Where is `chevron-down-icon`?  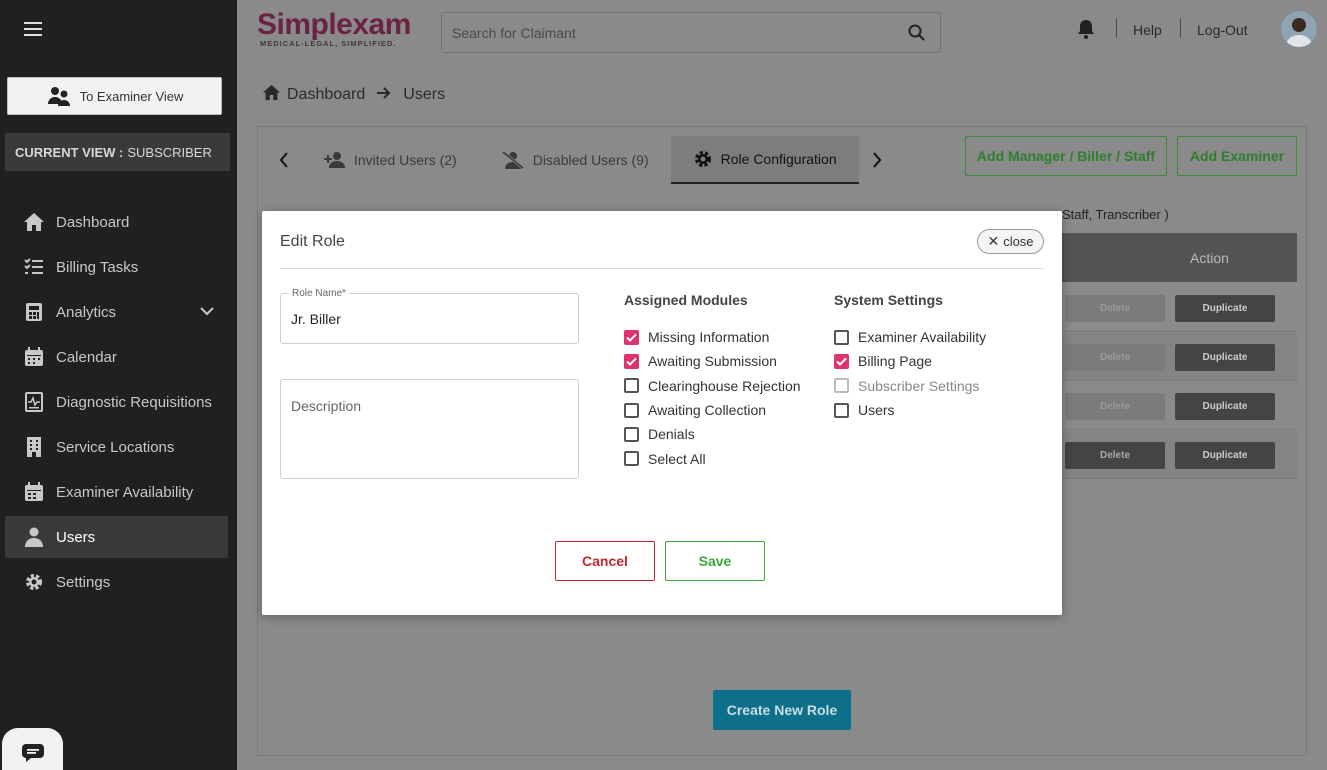 chevron-down-icon is located at coordinates (207, 311).